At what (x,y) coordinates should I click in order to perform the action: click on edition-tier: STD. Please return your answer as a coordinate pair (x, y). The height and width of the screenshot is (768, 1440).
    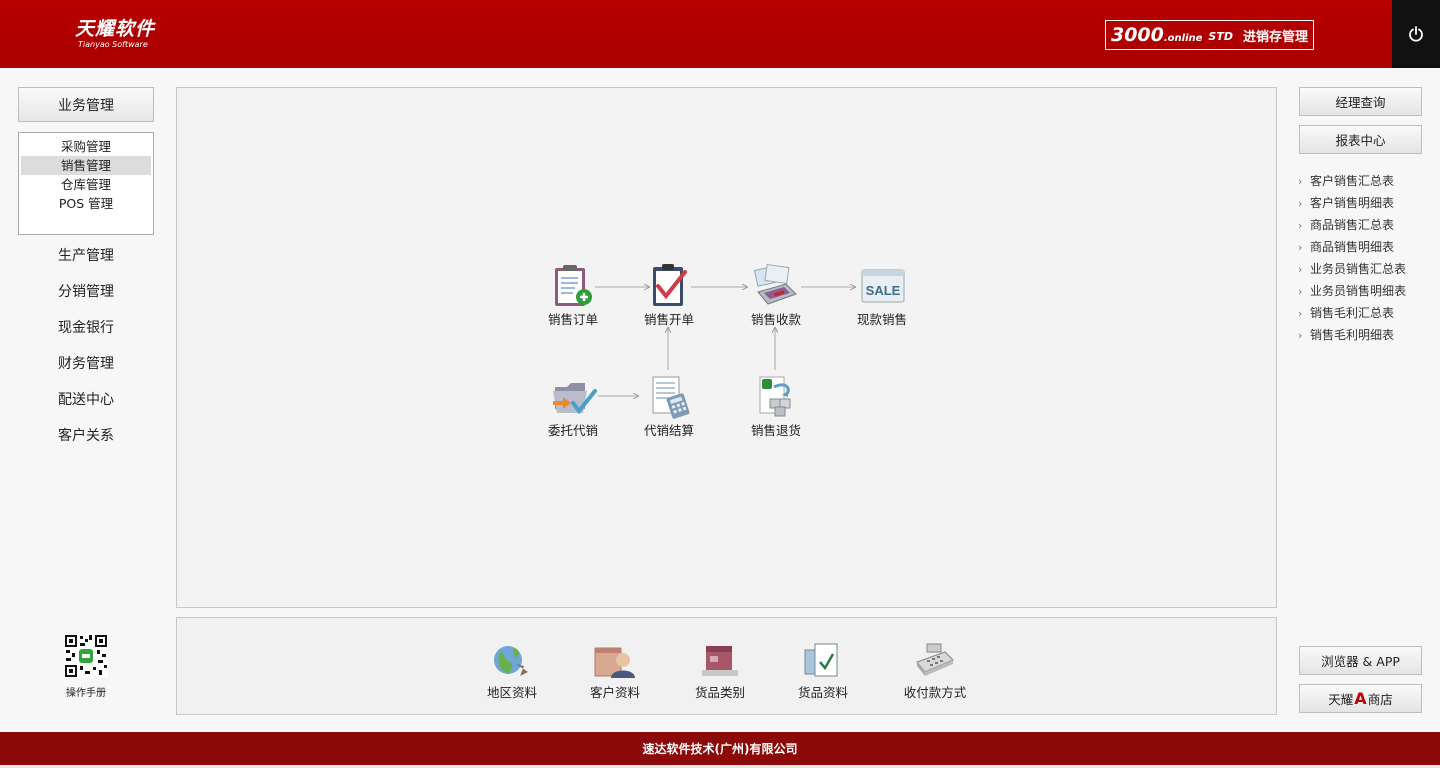
    Looking at the image, I should click on (1220, 36).